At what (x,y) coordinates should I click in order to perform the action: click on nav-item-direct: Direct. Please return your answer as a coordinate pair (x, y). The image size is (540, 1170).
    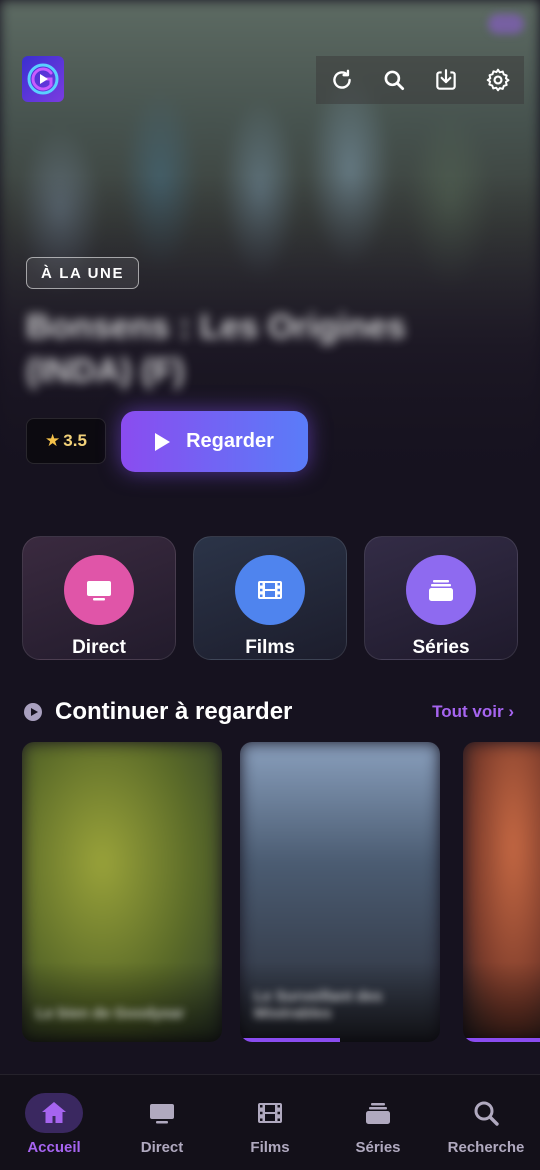
    Looking at the image, I should click on (162, 1131).